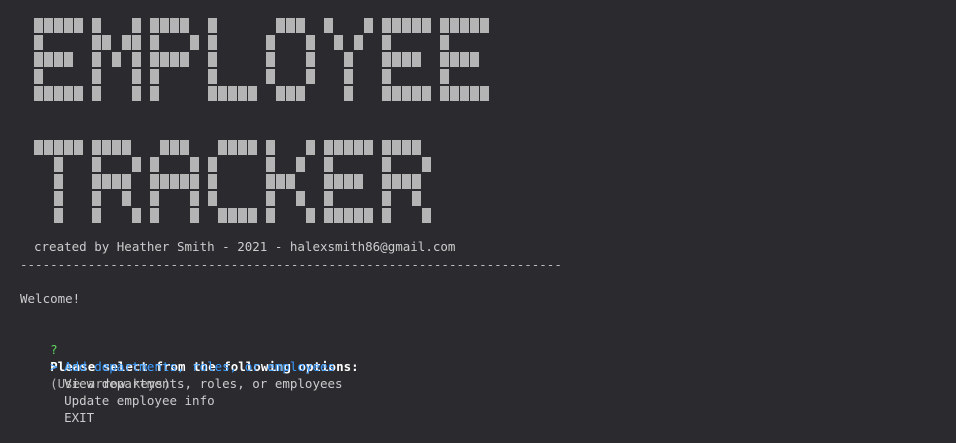 This screenshot has width=956, height=443. Describe the element at coordinates (177, 357) in the screenshot. I see `menu-option-add: > Add departments, roles, or employees` at that location.